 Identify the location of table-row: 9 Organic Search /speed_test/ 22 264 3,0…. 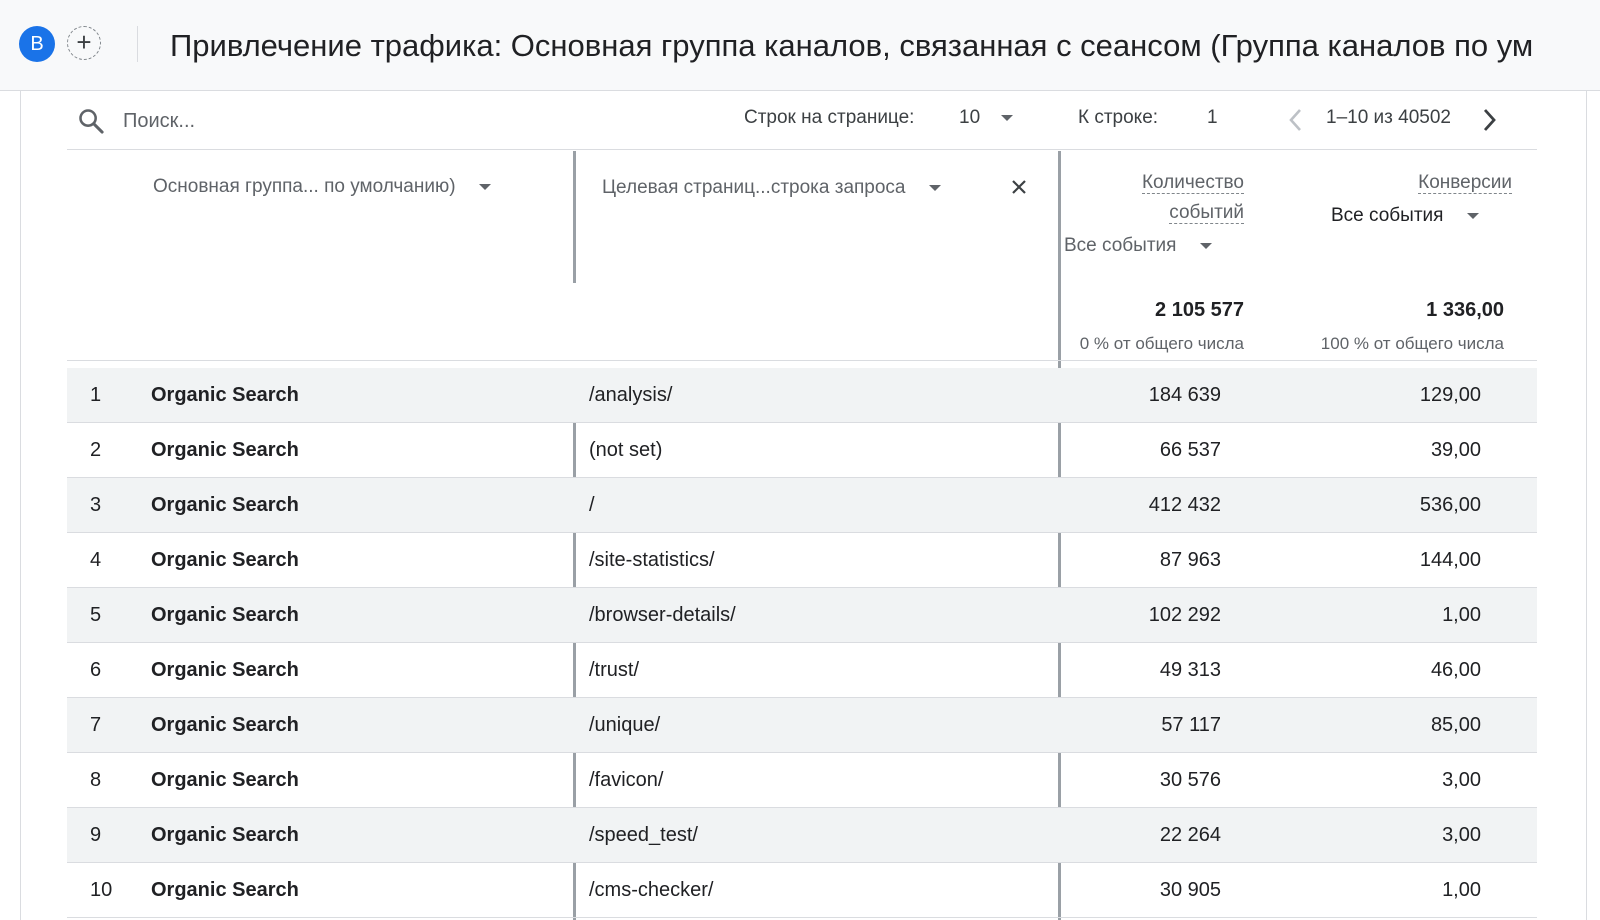
(802, 835).